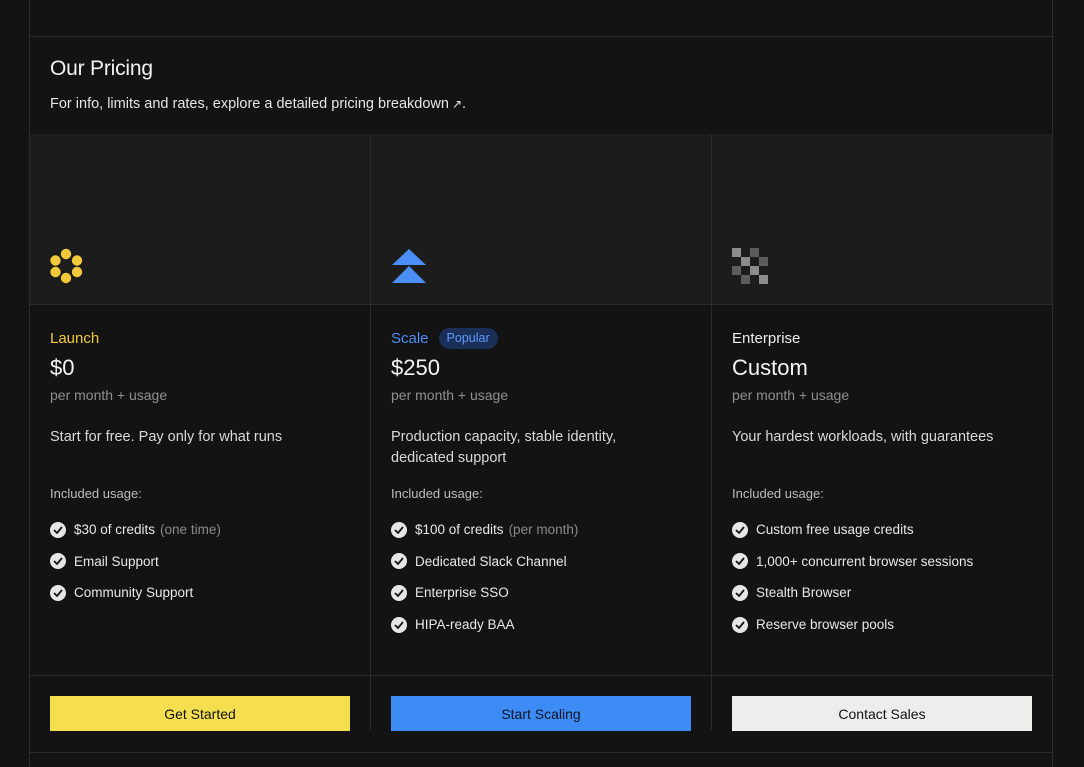 The width and height of the screenshot is (1084, 767). I want to click on feature-item: Stealth Browser, so click(882, 593).